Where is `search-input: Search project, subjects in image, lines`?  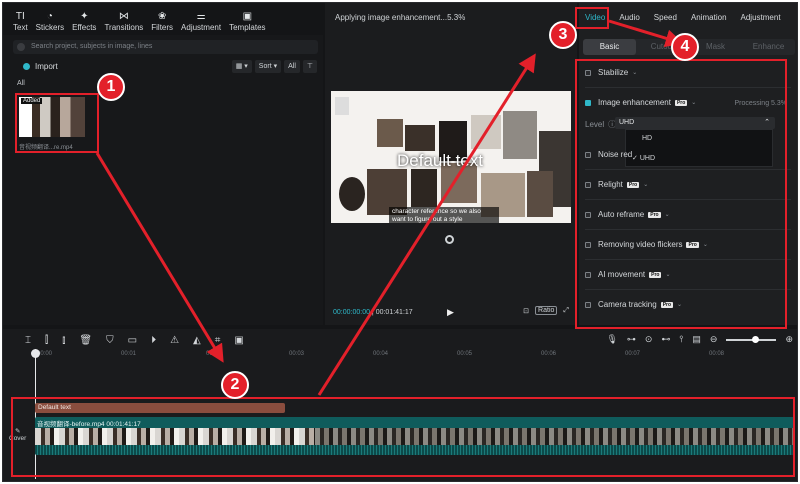
search-input: Search project, subjects in image, lines is located at coordinates (165, 47).